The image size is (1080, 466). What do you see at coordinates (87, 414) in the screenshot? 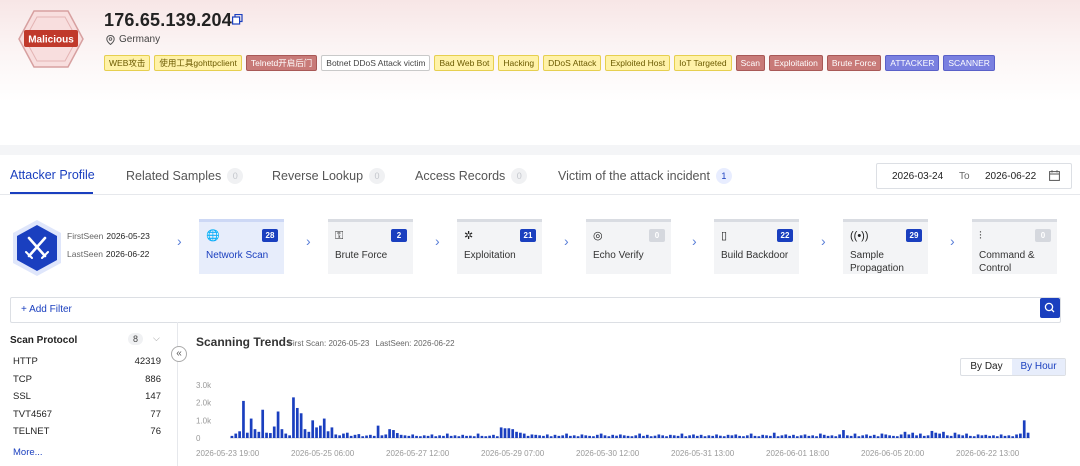
I see `protocol-row: TVT4567 77` at bounding box center [87, 414].